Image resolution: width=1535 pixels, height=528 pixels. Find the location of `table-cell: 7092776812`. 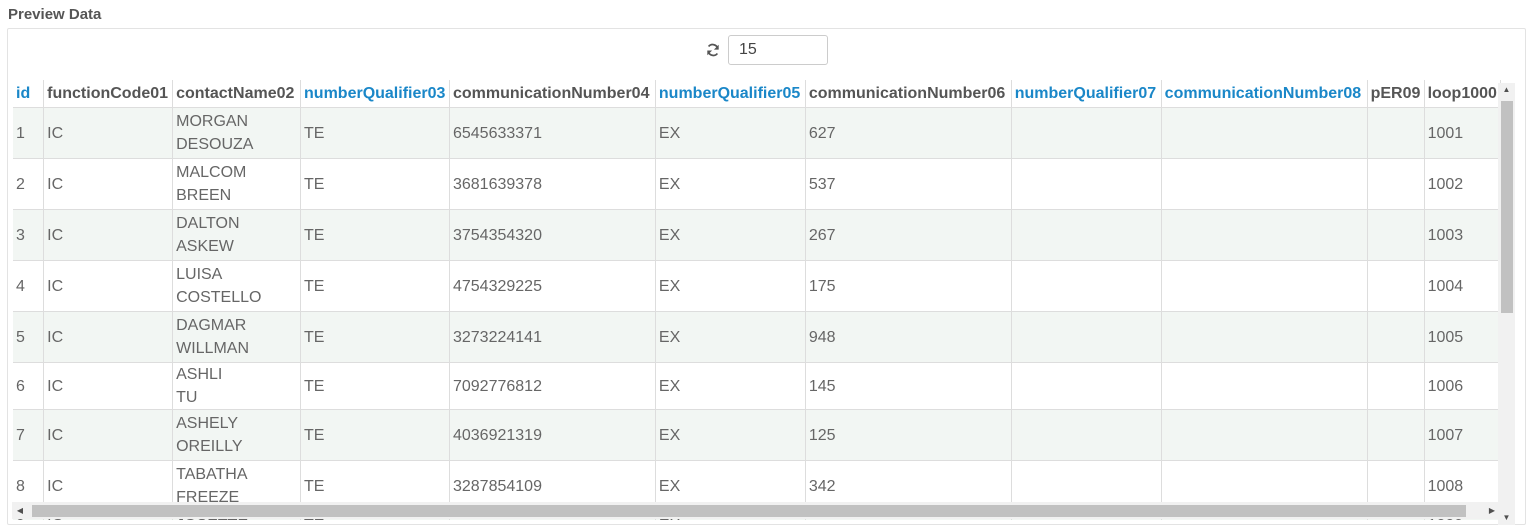

table-cell: 7092776812 is located at coordinates (552, 386).